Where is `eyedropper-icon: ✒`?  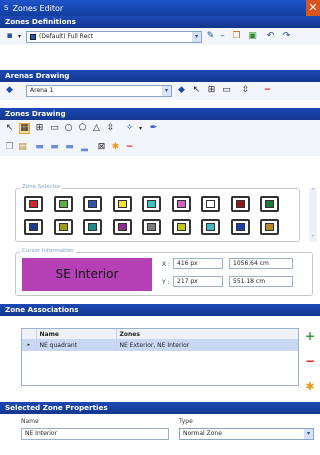 eyedropper-icon: ✒ is located at coordinates (153, 128).